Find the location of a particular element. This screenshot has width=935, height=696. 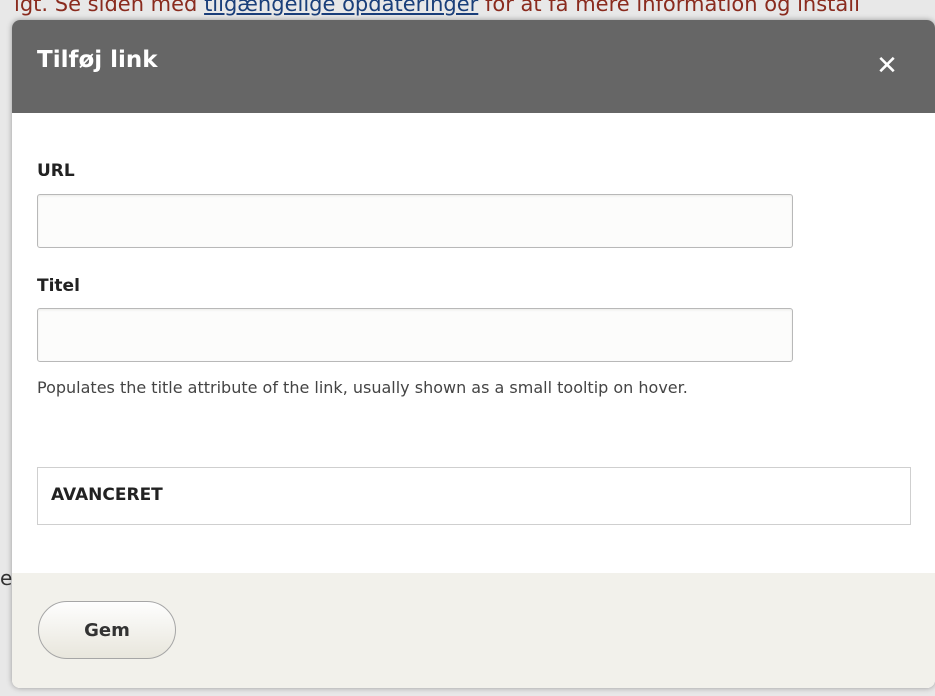

update-notice-text-end: for at få mere information og install is located at coordinates (669, 8).